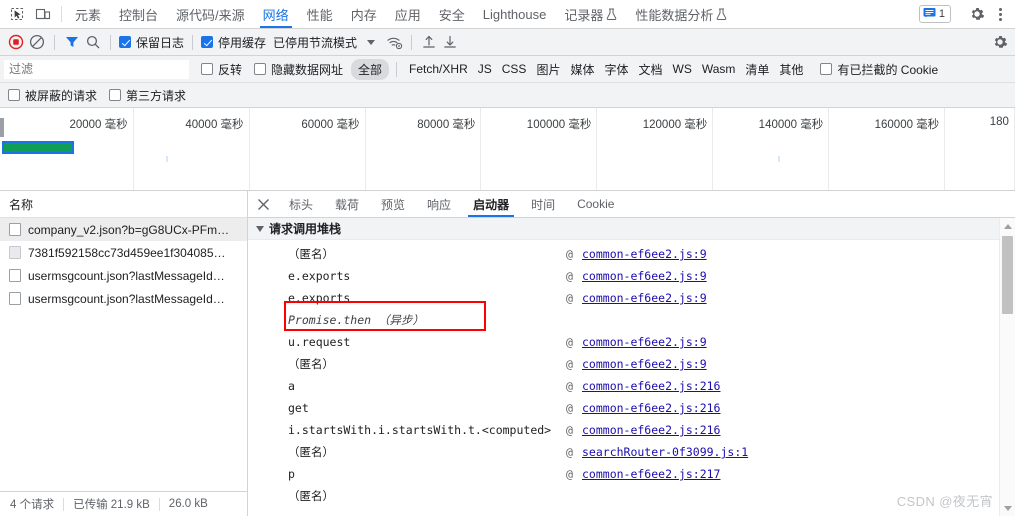 The image size is (1015, 516). Describe the element at coordinates (72, 42) in the screenshot. I see `filter-funnel-icon` at that location.